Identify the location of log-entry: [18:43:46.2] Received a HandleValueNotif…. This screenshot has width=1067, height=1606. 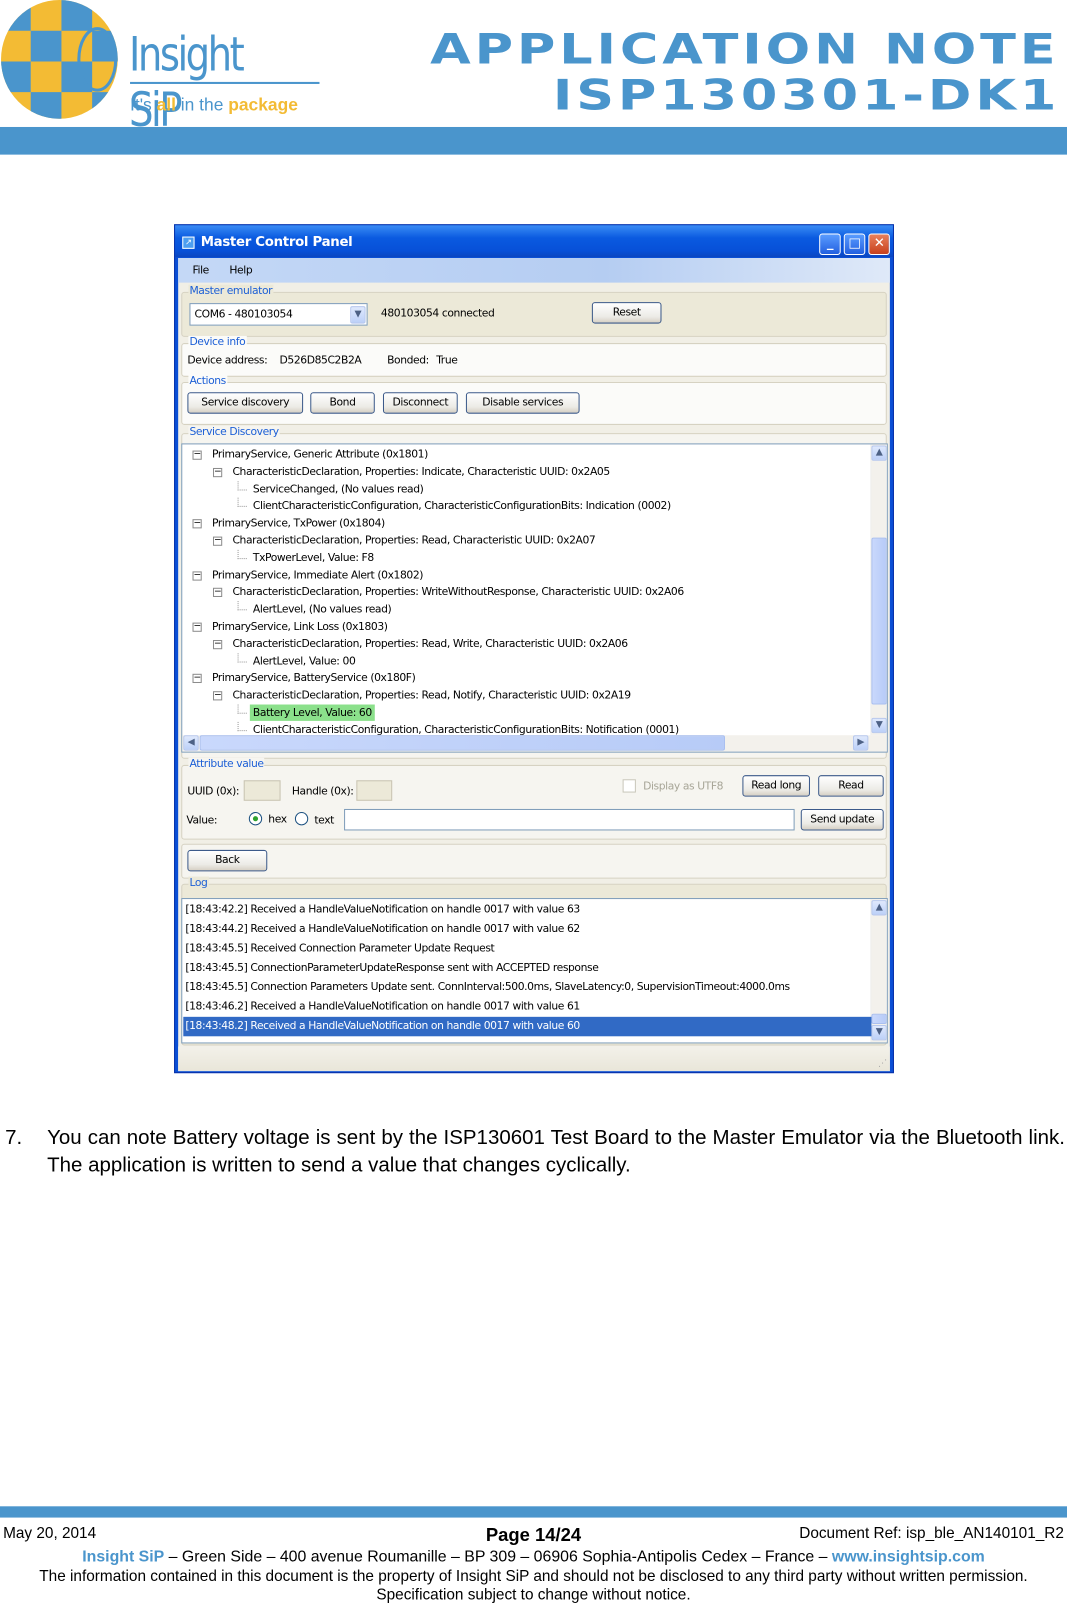
(382, 1006).